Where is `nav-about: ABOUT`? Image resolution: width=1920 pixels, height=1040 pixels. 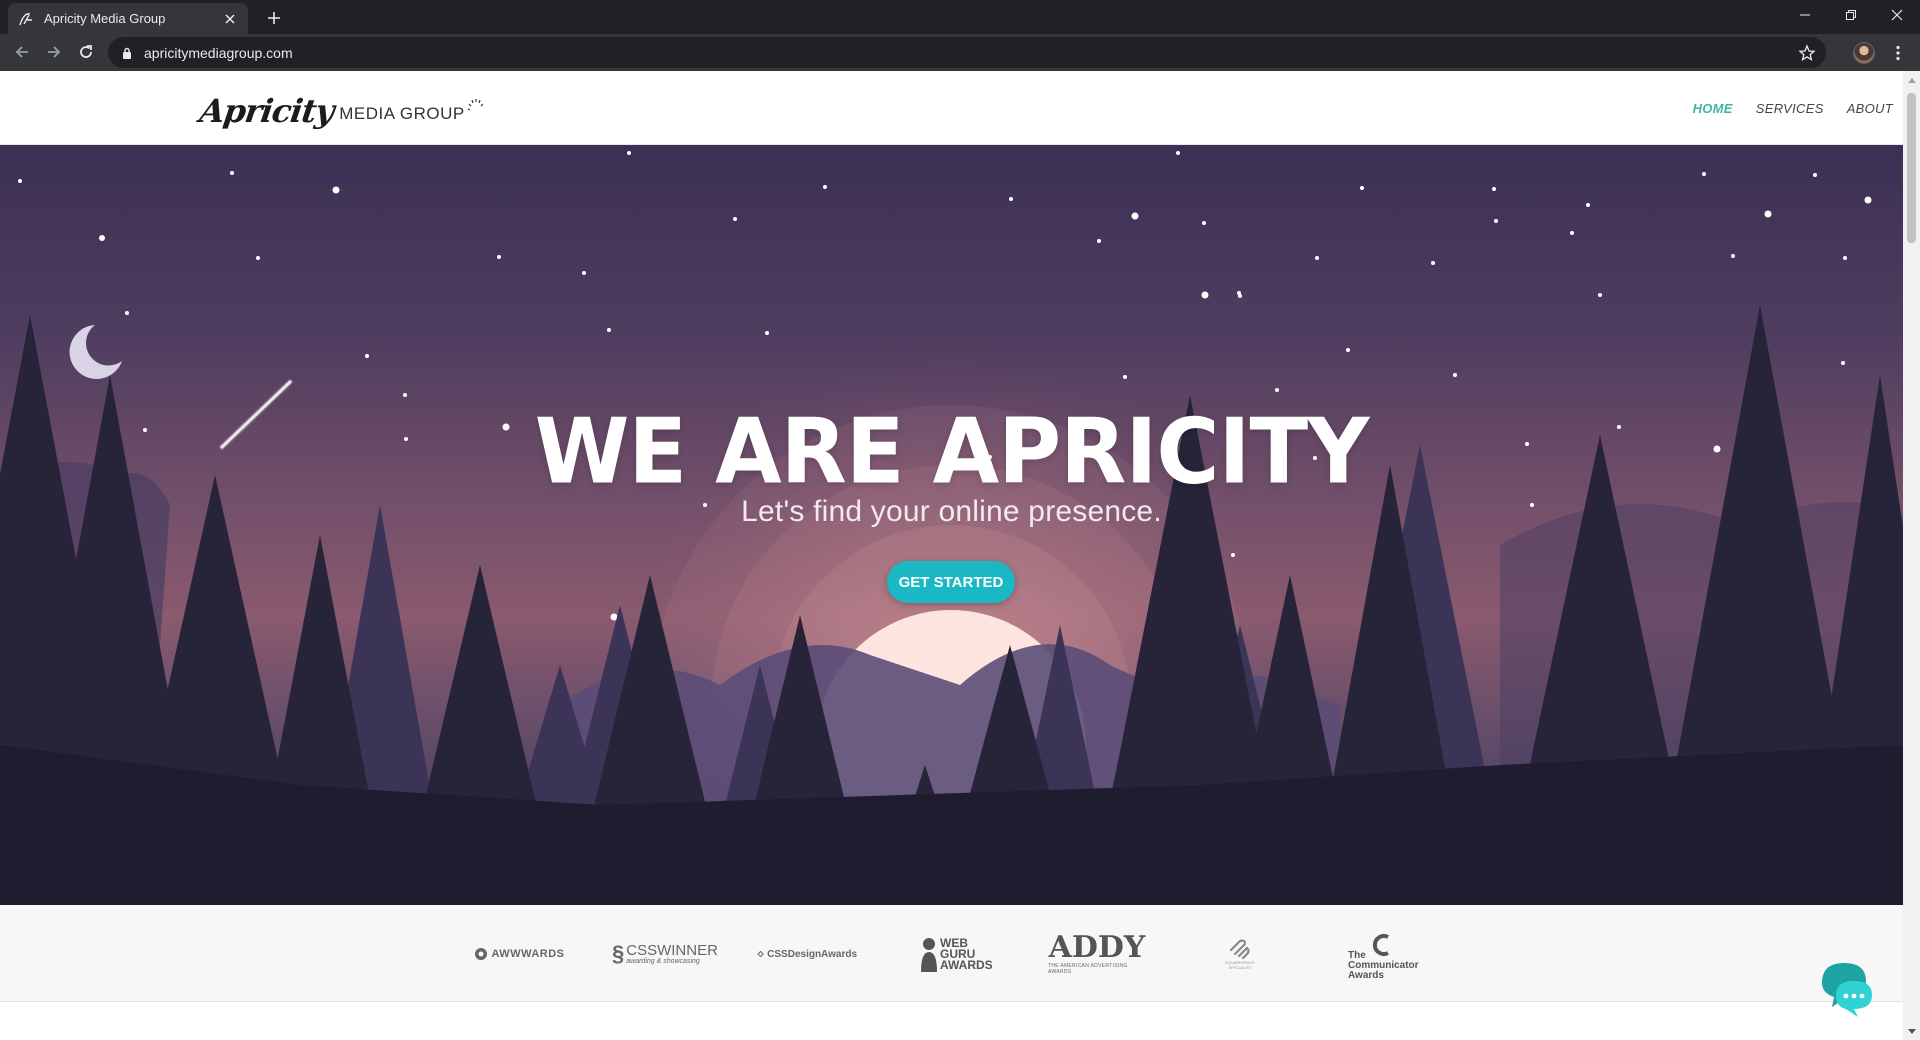
nav-about: ABOUT is located at coordinates (1870, 108).